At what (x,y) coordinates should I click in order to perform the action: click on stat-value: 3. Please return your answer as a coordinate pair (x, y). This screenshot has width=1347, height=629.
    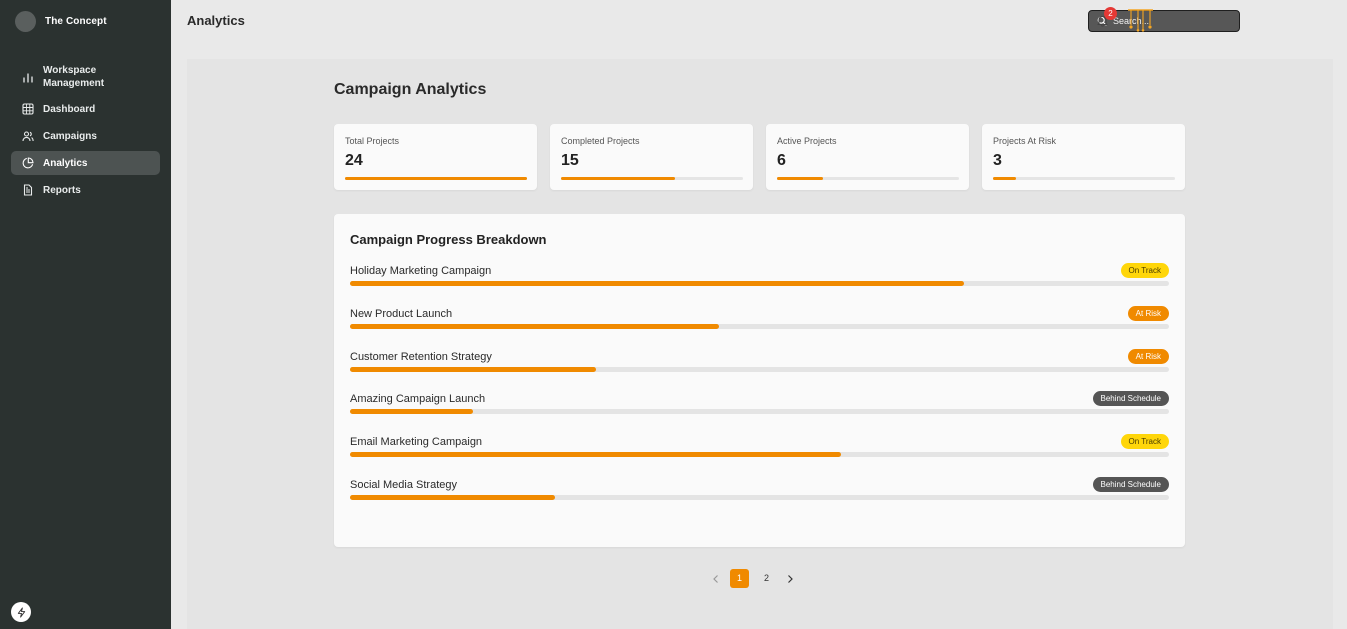
    Looking at the image, I should click on (997, 160).